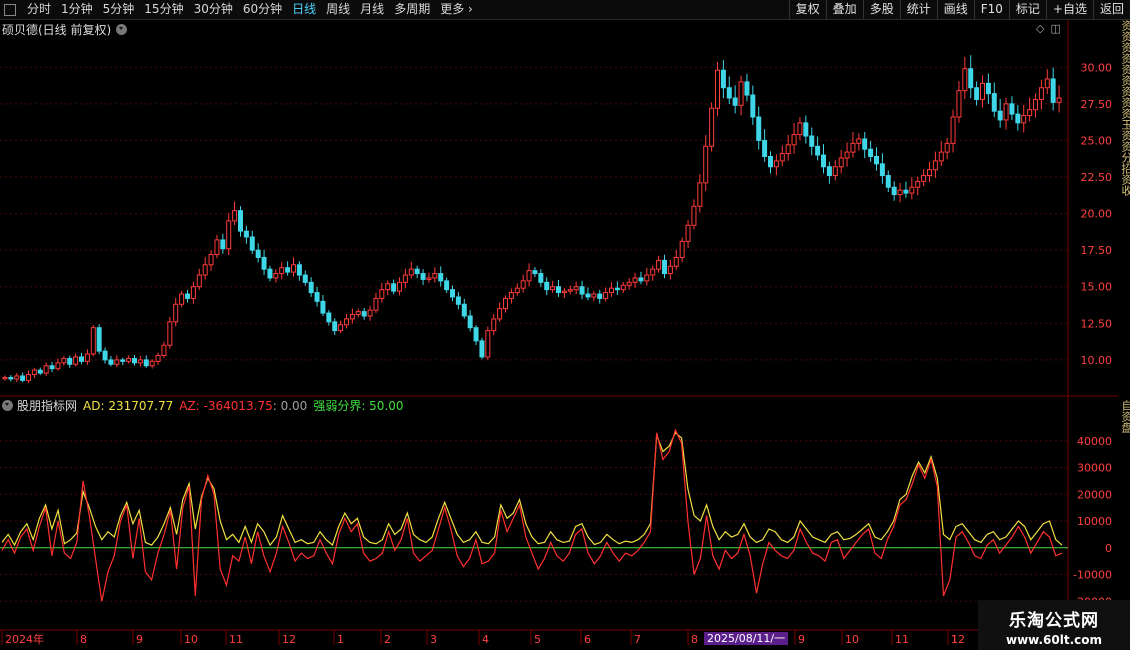  I want to click on ad-value: AD: 231707.77, so click(128, 405).